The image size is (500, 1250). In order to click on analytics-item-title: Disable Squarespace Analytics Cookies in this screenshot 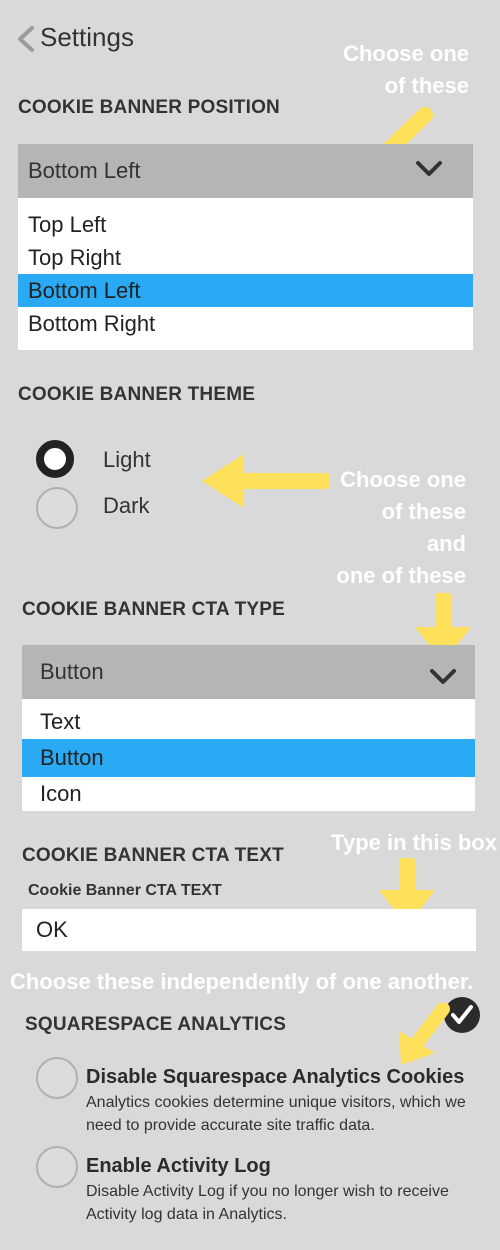, I will do `click(275, 1077)`.